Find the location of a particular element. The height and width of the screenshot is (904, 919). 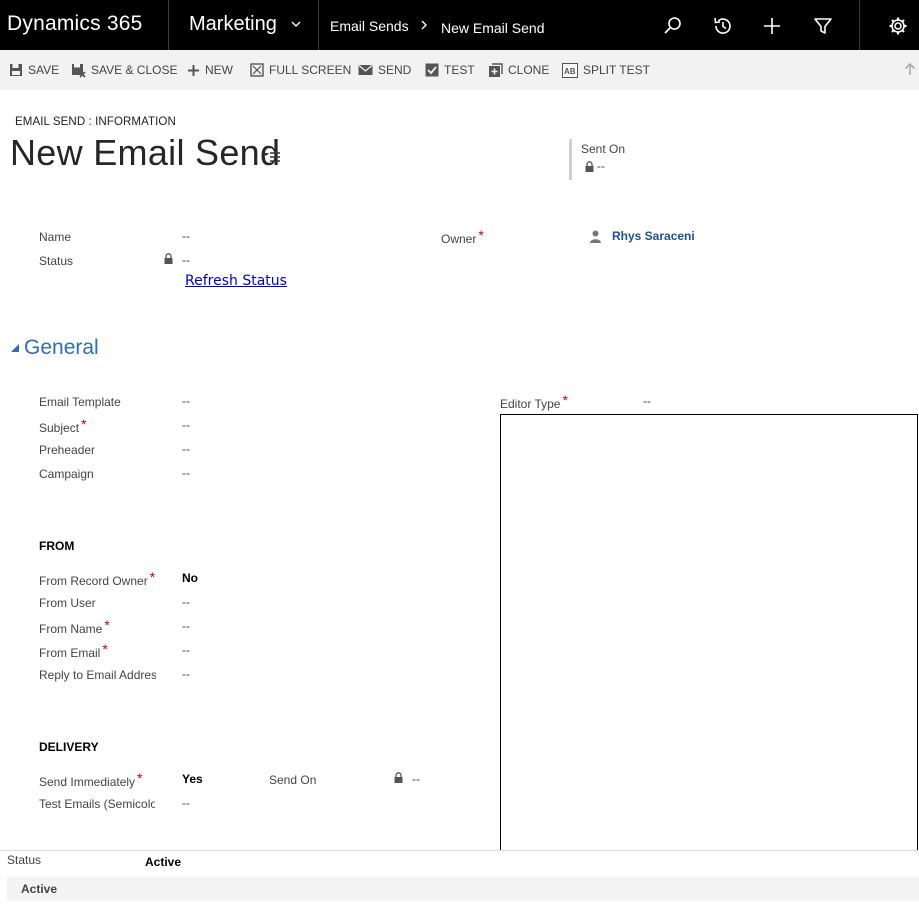

test-emails-field: -- is located at coordinates (186, 803).